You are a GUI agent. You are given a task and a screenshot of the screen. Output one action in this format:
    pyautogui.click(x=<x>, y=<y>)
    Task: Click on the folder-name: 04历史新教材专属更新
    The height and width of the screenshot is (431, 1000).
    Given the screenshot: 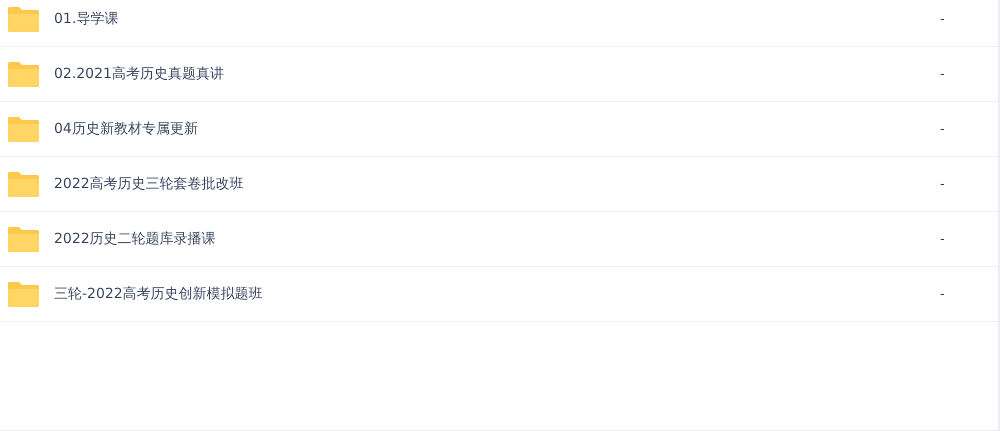 What is the action you would take?
    pyautogui.click(x=126, y=129)
    